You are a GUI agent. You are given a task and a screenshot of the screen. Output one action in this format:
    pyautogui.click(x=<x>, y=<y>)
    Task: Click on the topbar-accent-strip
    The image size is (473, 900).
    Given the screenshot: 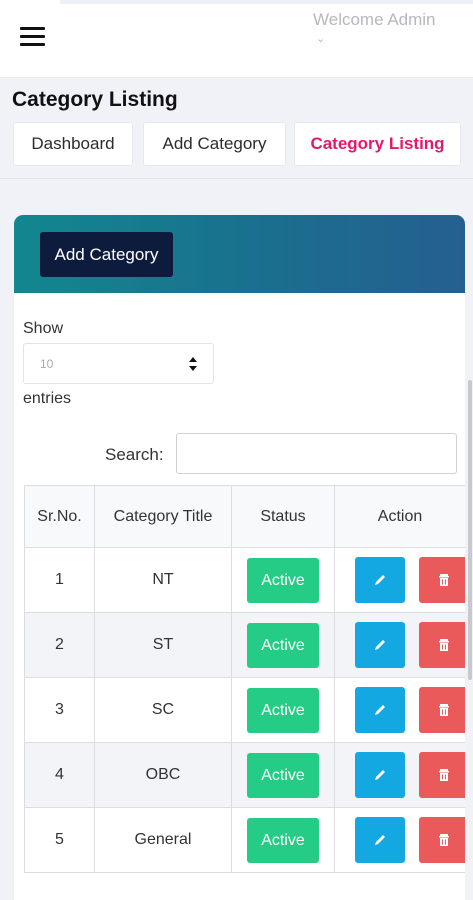 What is the action you would take?
    pyautogui.click(x=266, y=2)
    